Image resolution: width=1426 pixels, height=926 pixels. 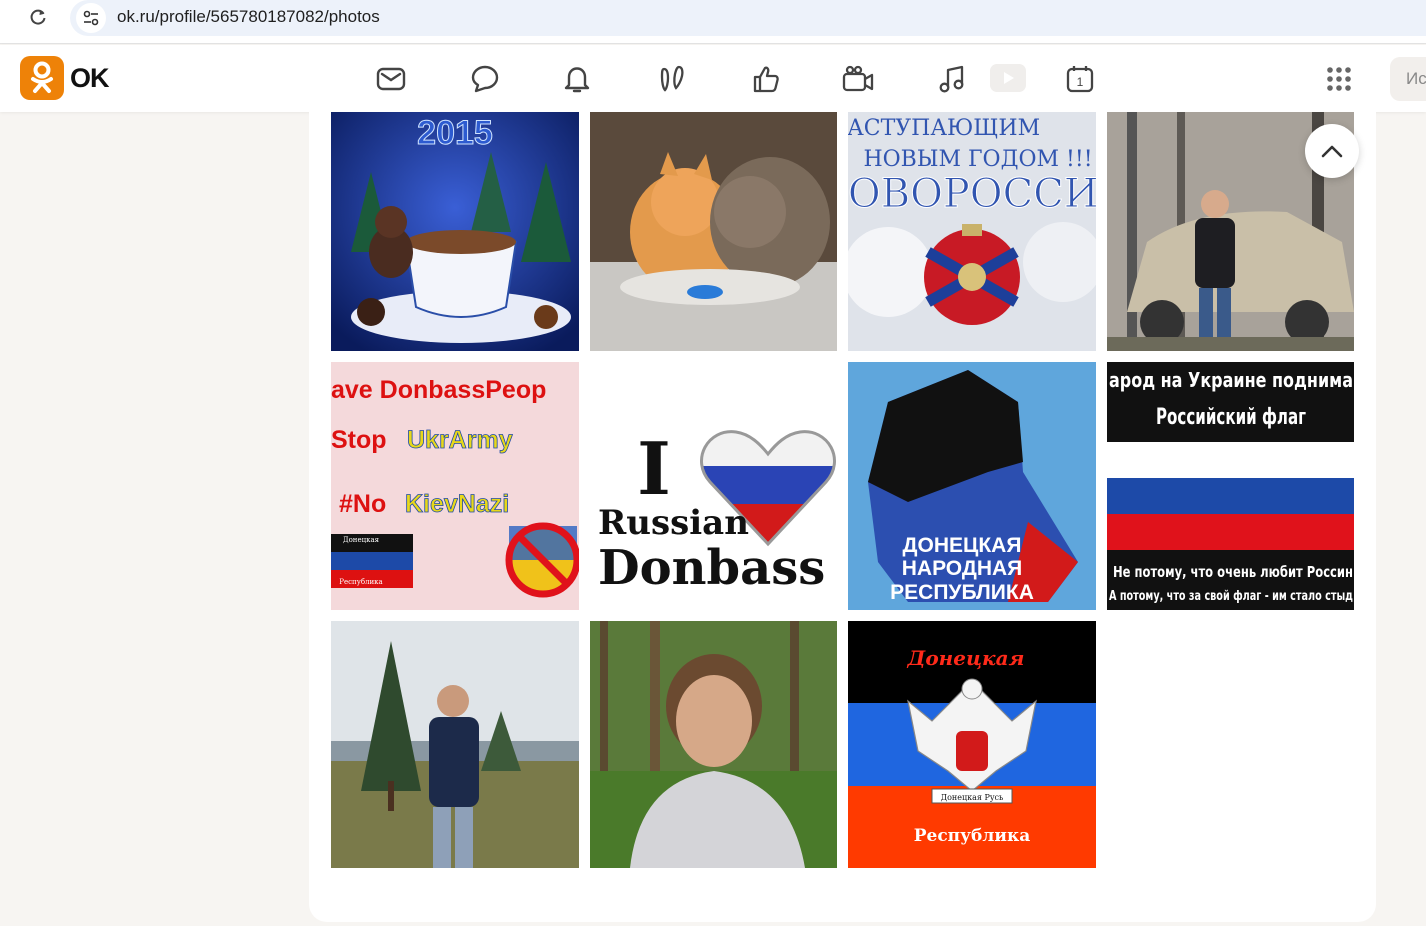 I want to click on video-icon, so click(x=1008, y=78).